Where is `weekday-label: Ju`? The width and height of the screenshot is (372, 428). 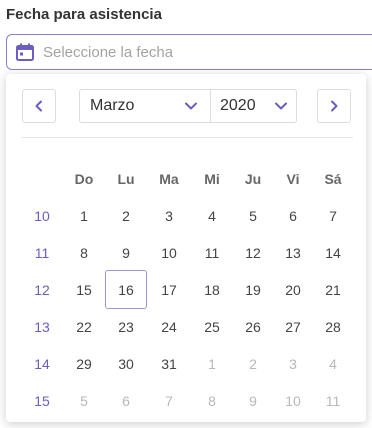 weekday-label: Ju is located at coordinates (253, 178).